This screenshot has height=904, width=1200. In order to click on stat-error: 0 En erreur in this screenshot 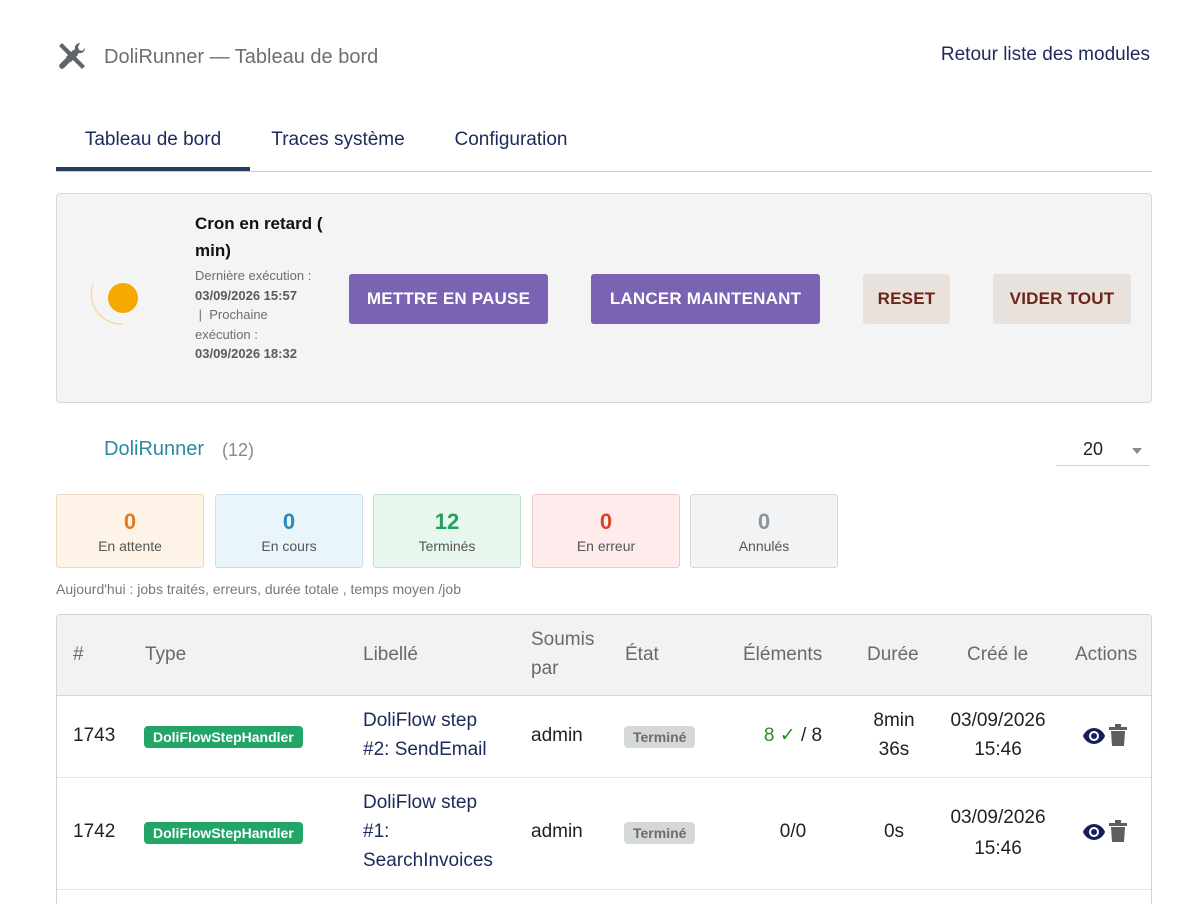, I will do `click(606, 531)`.